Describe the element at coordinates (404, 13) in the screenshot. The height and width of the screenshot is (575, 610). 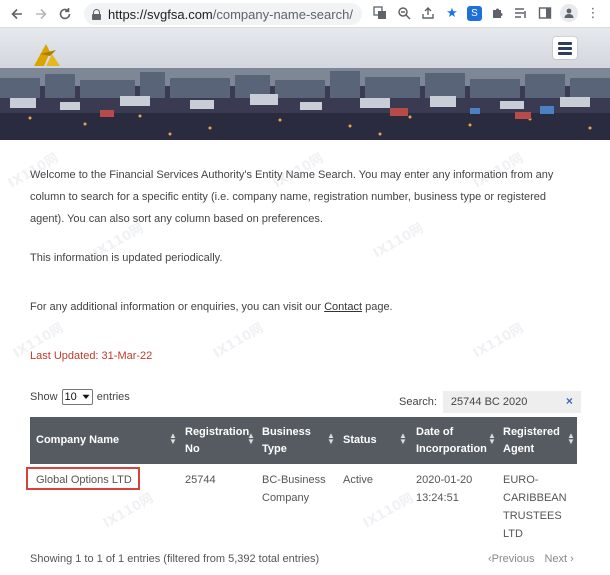
I see `zoom-icon` at that location.